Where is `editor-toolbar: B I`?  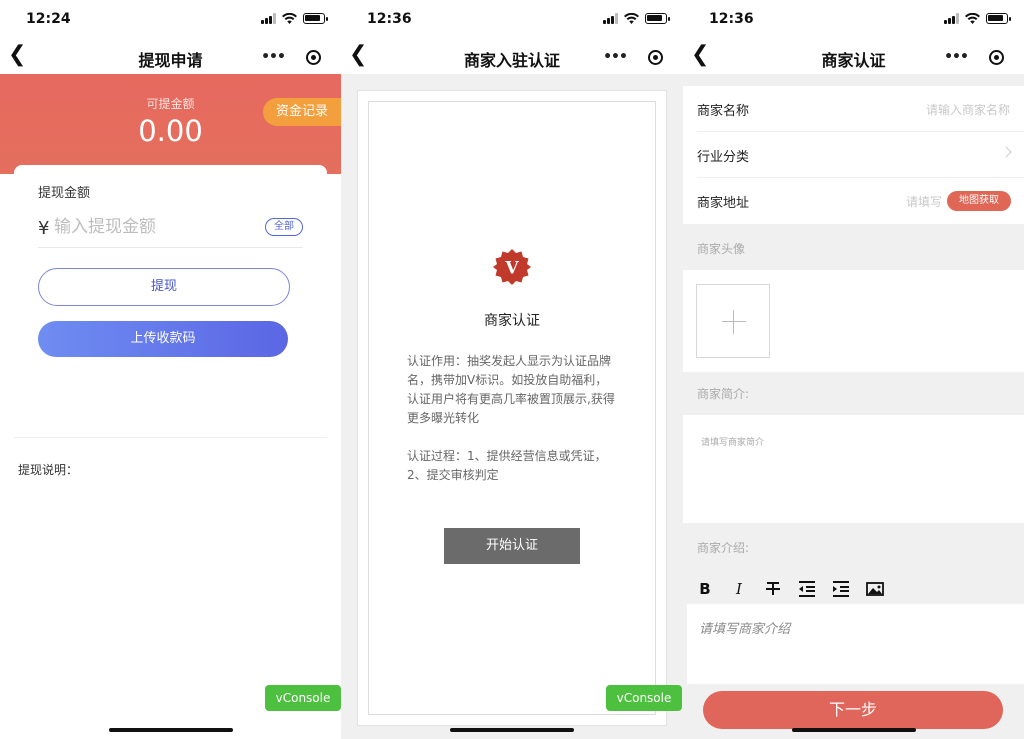
editor-toolbar: B I is located at coordinates (853, 589).